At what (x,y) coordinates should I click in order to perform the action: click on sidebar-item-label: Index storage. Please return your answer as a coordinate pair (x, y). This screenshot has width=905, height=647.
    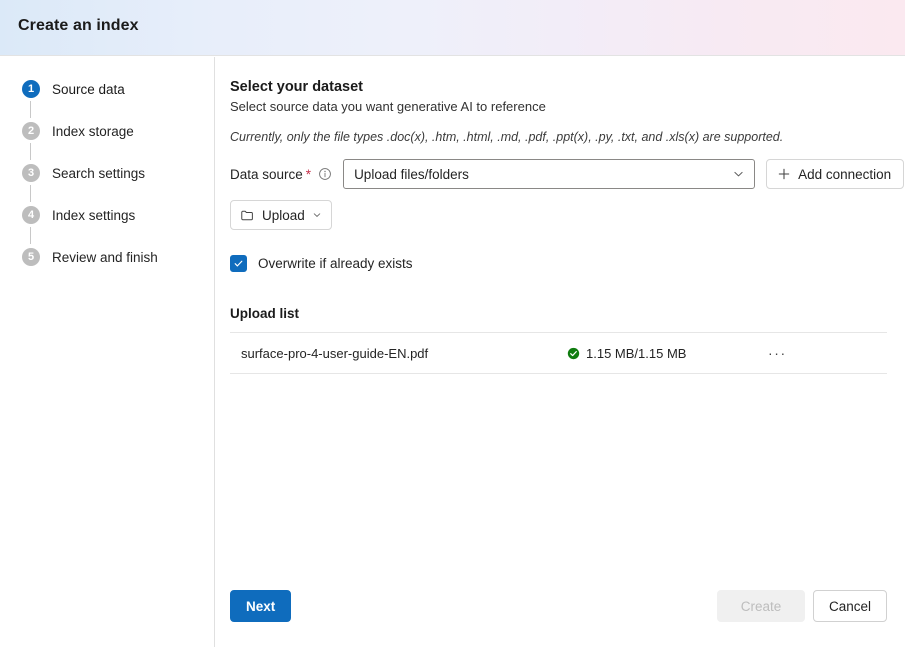
    Looking at the image, I should click on (93, 131).